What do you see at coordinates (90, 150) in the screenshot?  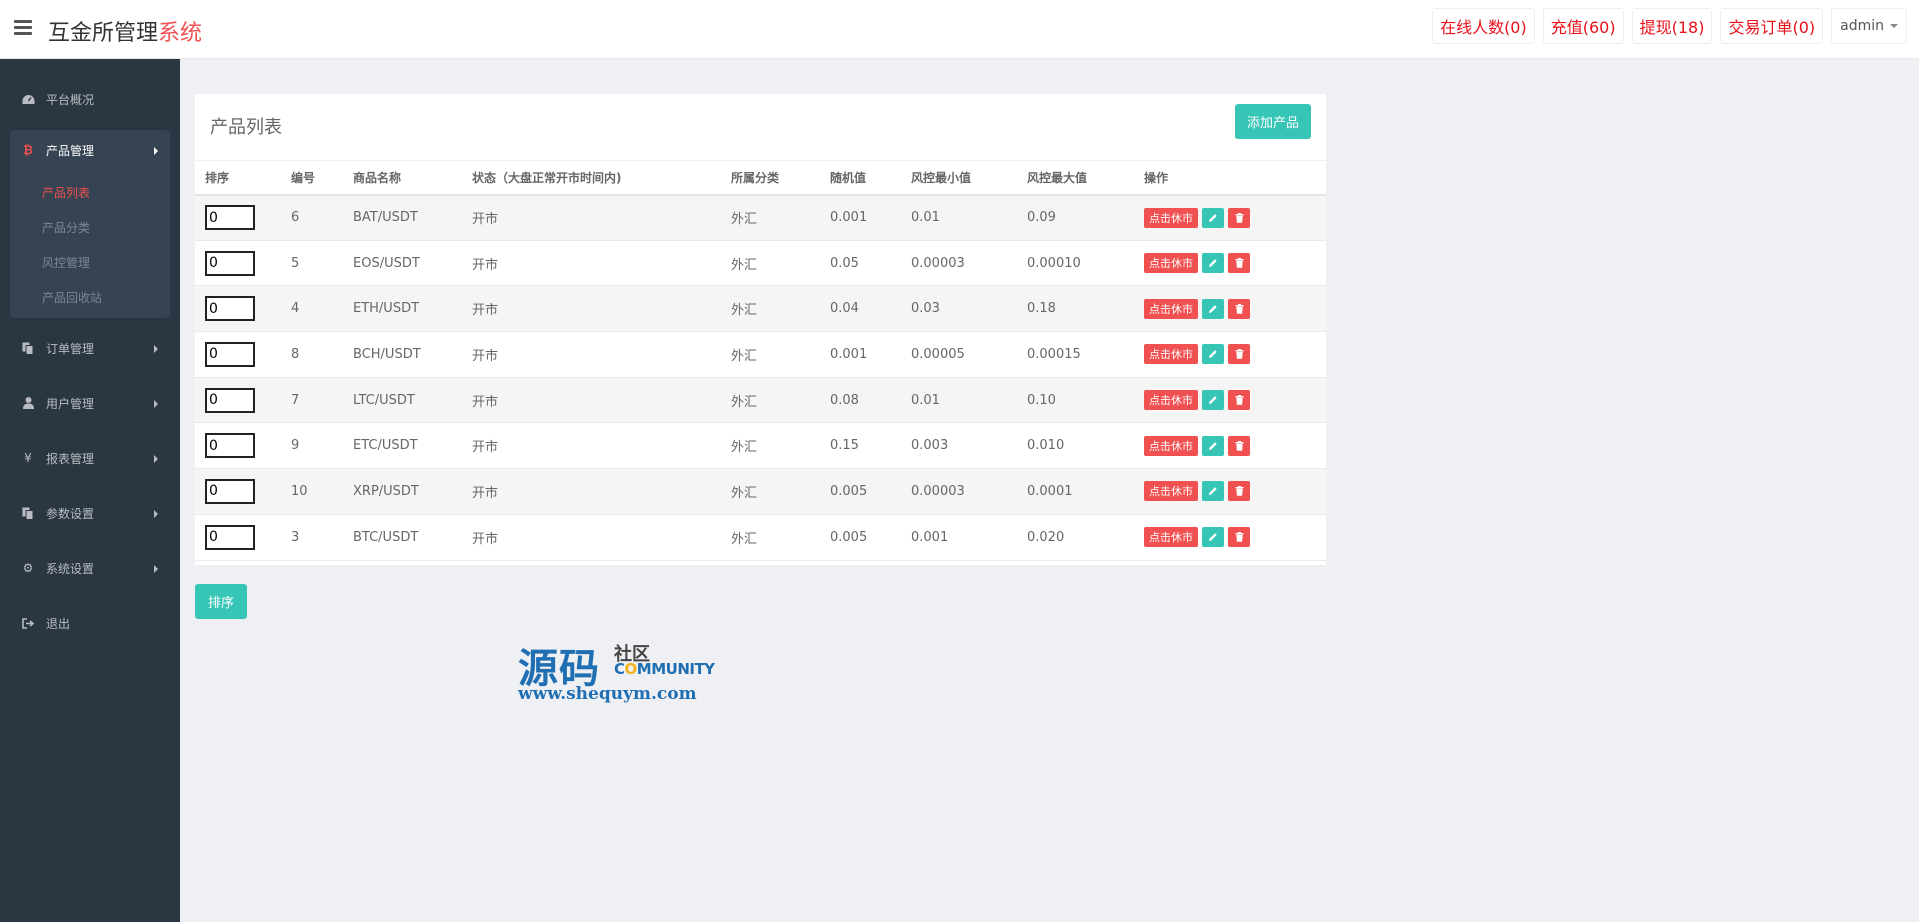 I see `sidebar-item-products: ₿ 产品管理` at bounding box center [90, 150].